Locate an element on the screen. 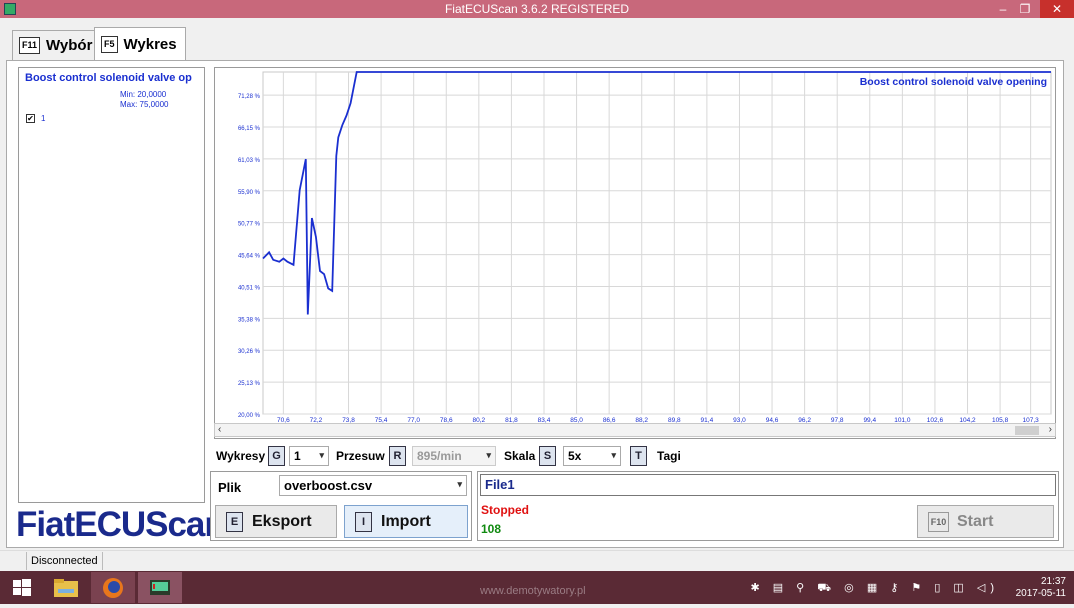 The image size is (1074, 608). scroll-right-arrow-icon: › is located at coordinates (1050, 430).